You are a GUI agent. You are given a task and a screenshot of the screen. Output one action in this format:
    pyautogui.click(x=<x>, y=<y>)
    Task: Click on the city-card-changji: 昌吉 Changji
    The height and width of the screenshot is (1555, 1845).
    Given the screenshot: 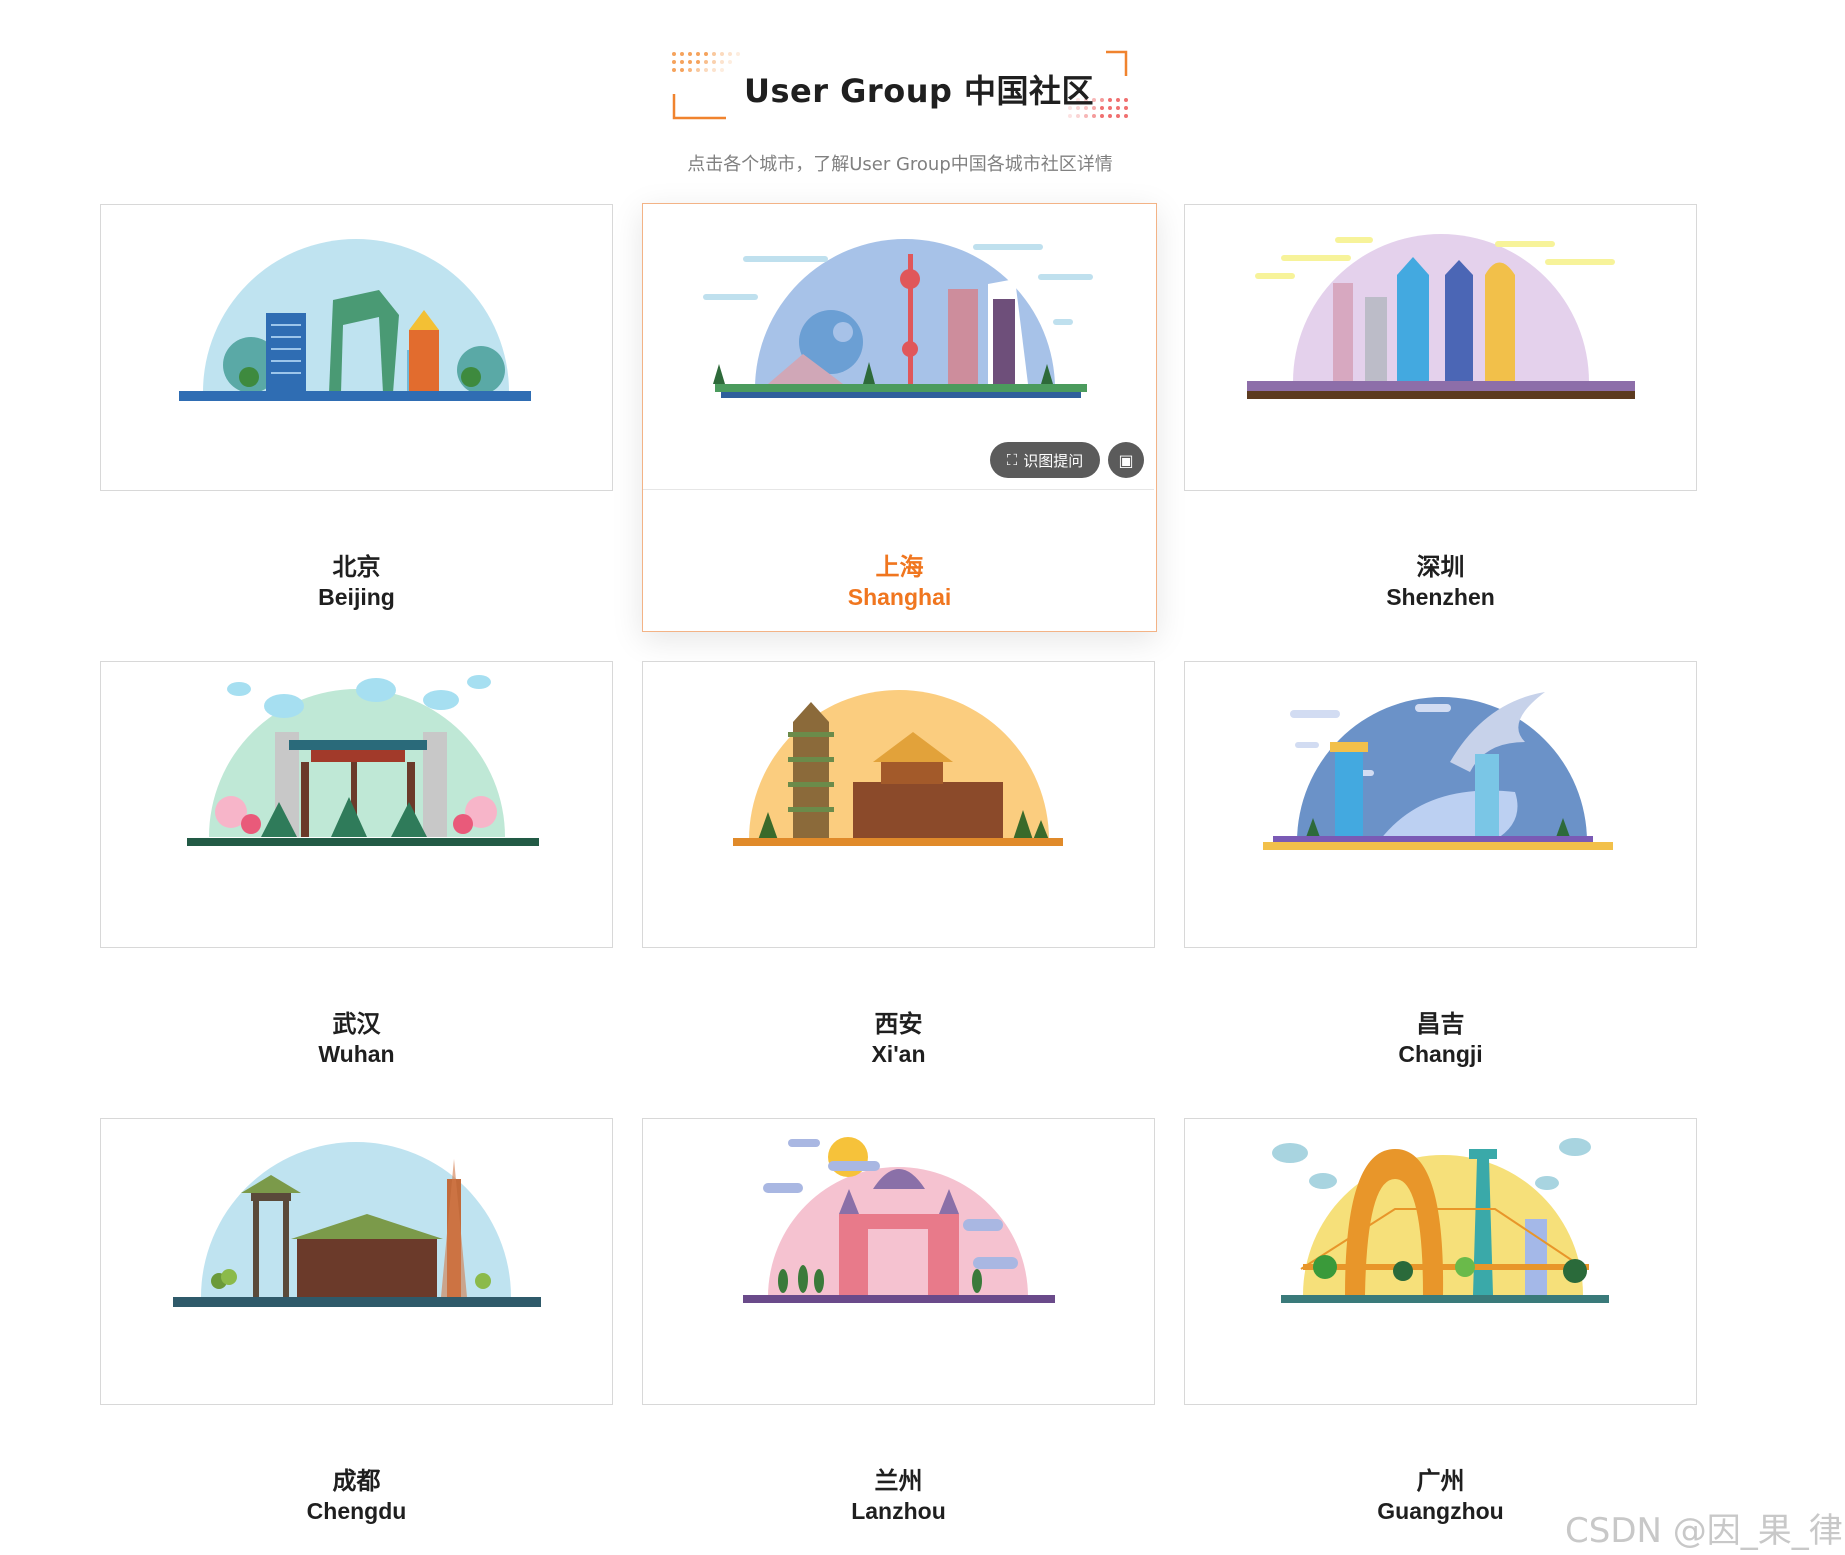 What is the action you would take?
    pyautogui.click(x=1440, y=874)
    